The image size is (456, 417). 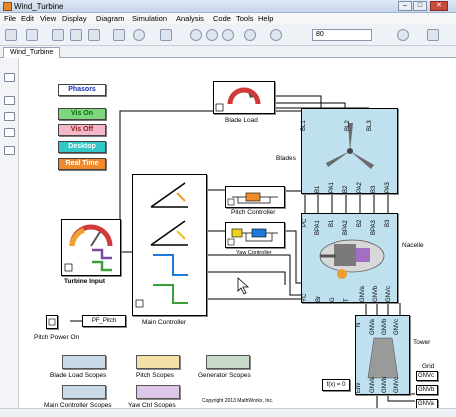 I want to click on menu-simulation: Simulation, so click(x=149, y=18).